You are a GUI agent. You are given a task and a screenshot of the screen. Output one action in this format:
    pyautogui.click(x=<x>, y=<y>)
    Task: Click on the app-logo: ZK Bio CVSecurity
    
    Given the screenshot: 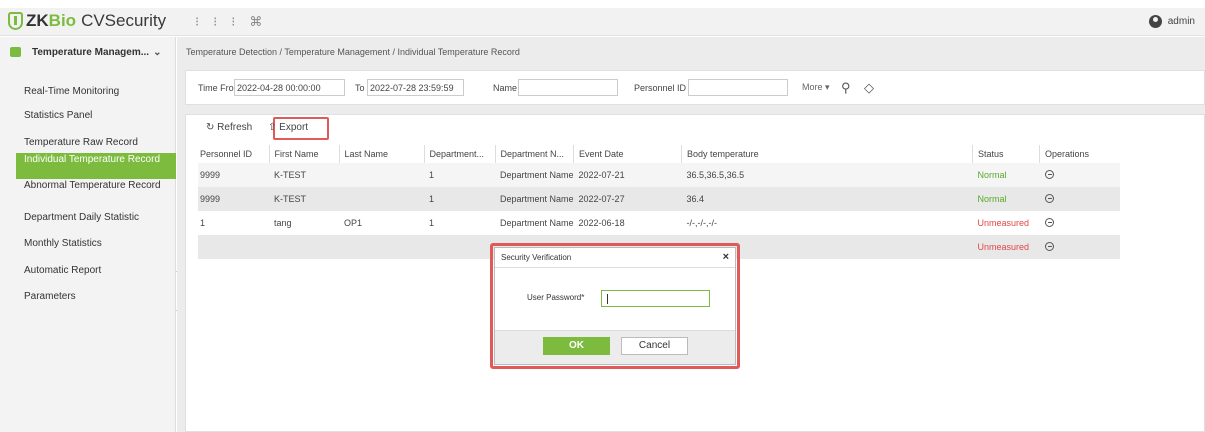 What is the action you would take?
    pyautogui.click(x=87, y=21)
    